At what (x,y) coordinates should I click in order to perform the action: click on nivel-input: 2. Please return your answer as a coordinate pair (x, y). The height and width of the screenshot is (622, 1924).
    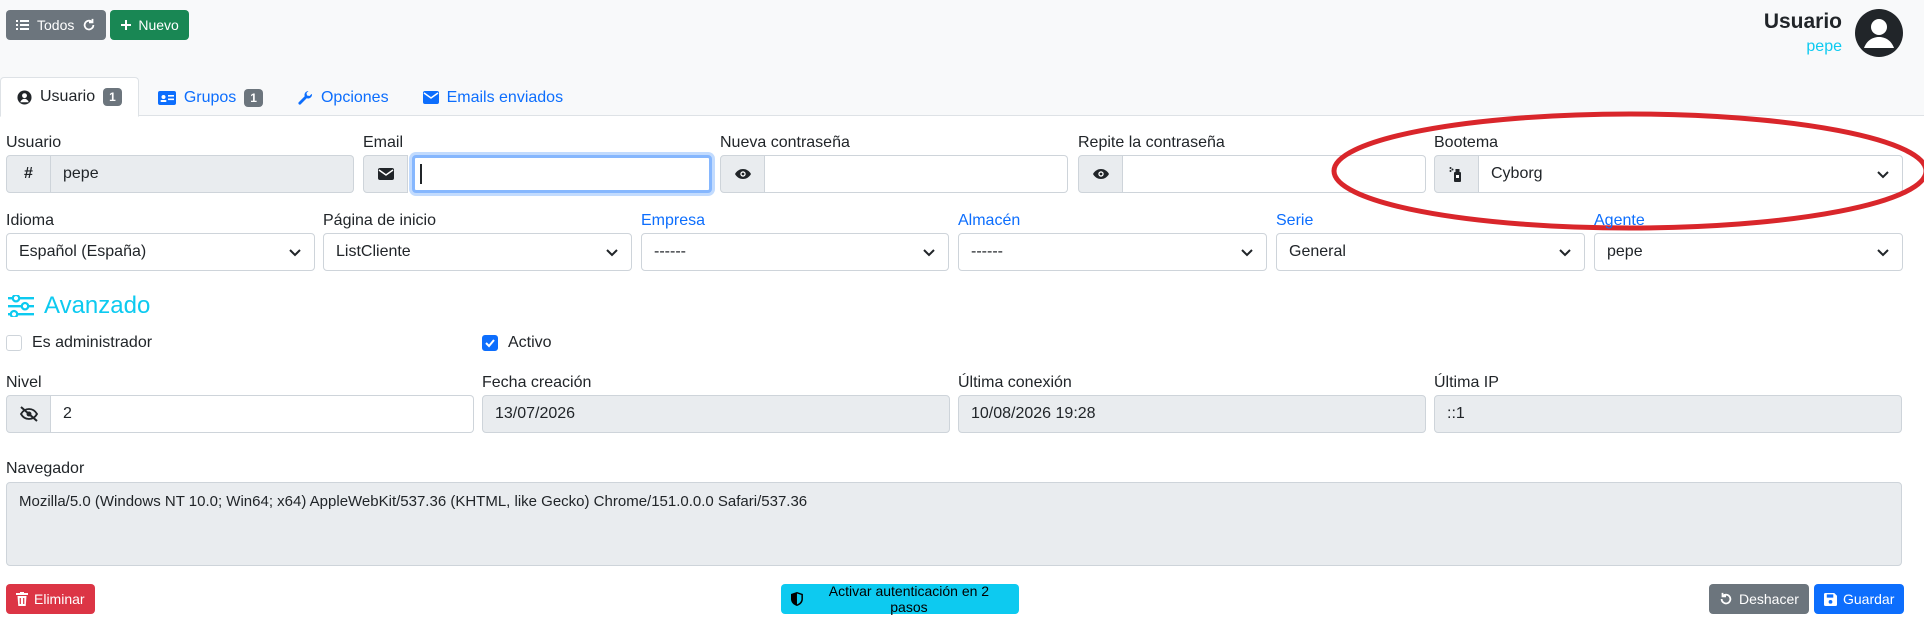
    Looking at the image, I should click on (262, 414).